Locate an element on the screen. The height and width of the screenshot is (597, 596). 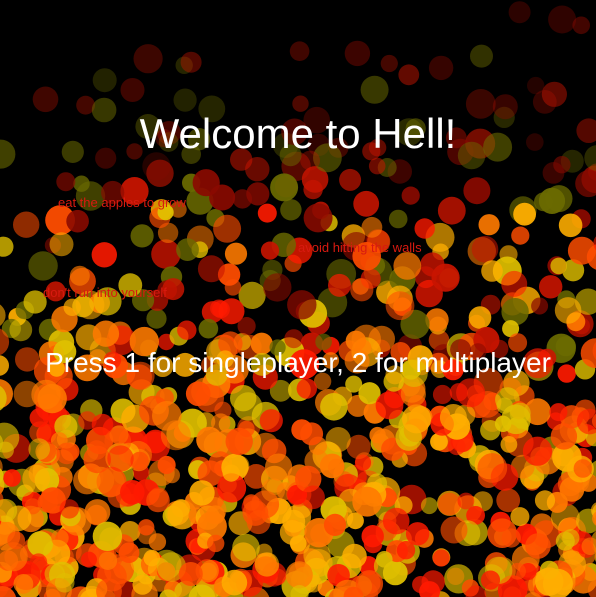
hint-avoid-self: don't run into yourself is located at coordinates (105, 292).